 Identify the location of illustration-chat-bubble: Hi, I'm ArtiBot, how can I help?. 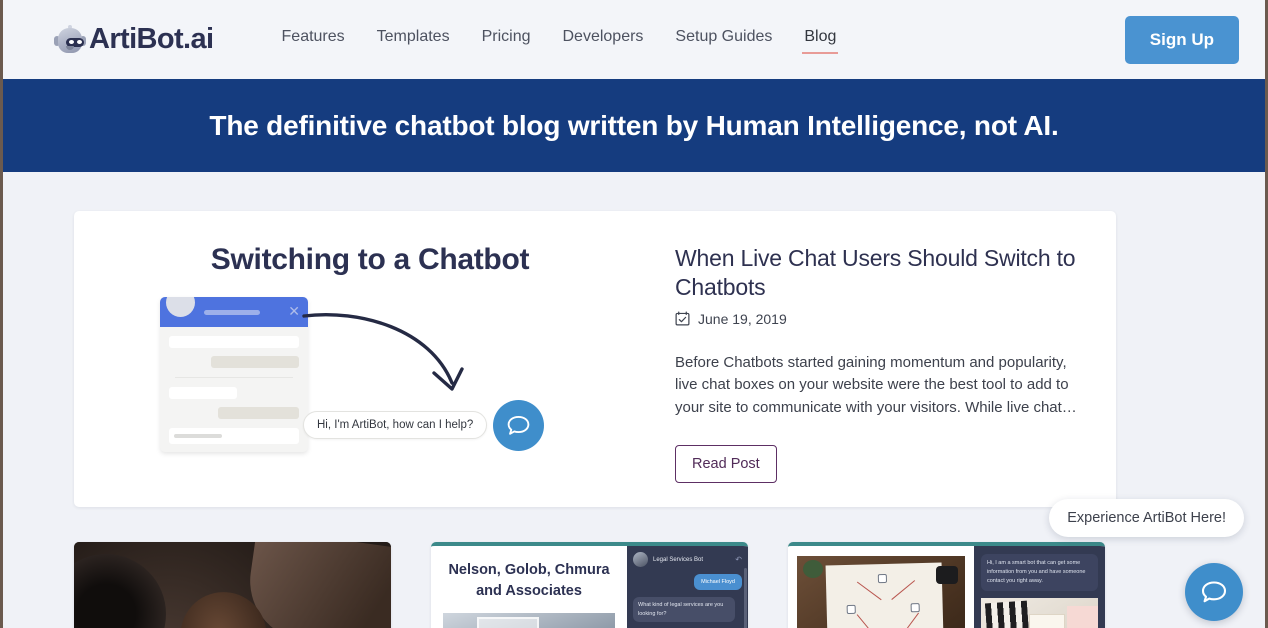
(395, 425).